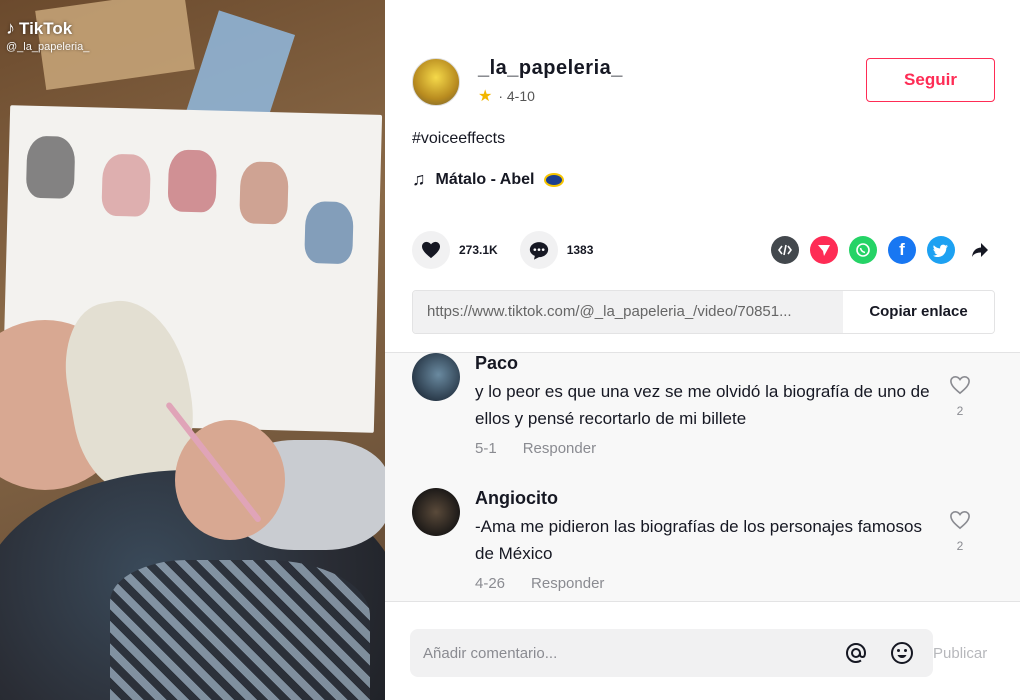 The image size is (1020, 700). Describe the element at coordinates (550, 68) in the screenshot. I see `author-username: _la_papeleria_` at that location.